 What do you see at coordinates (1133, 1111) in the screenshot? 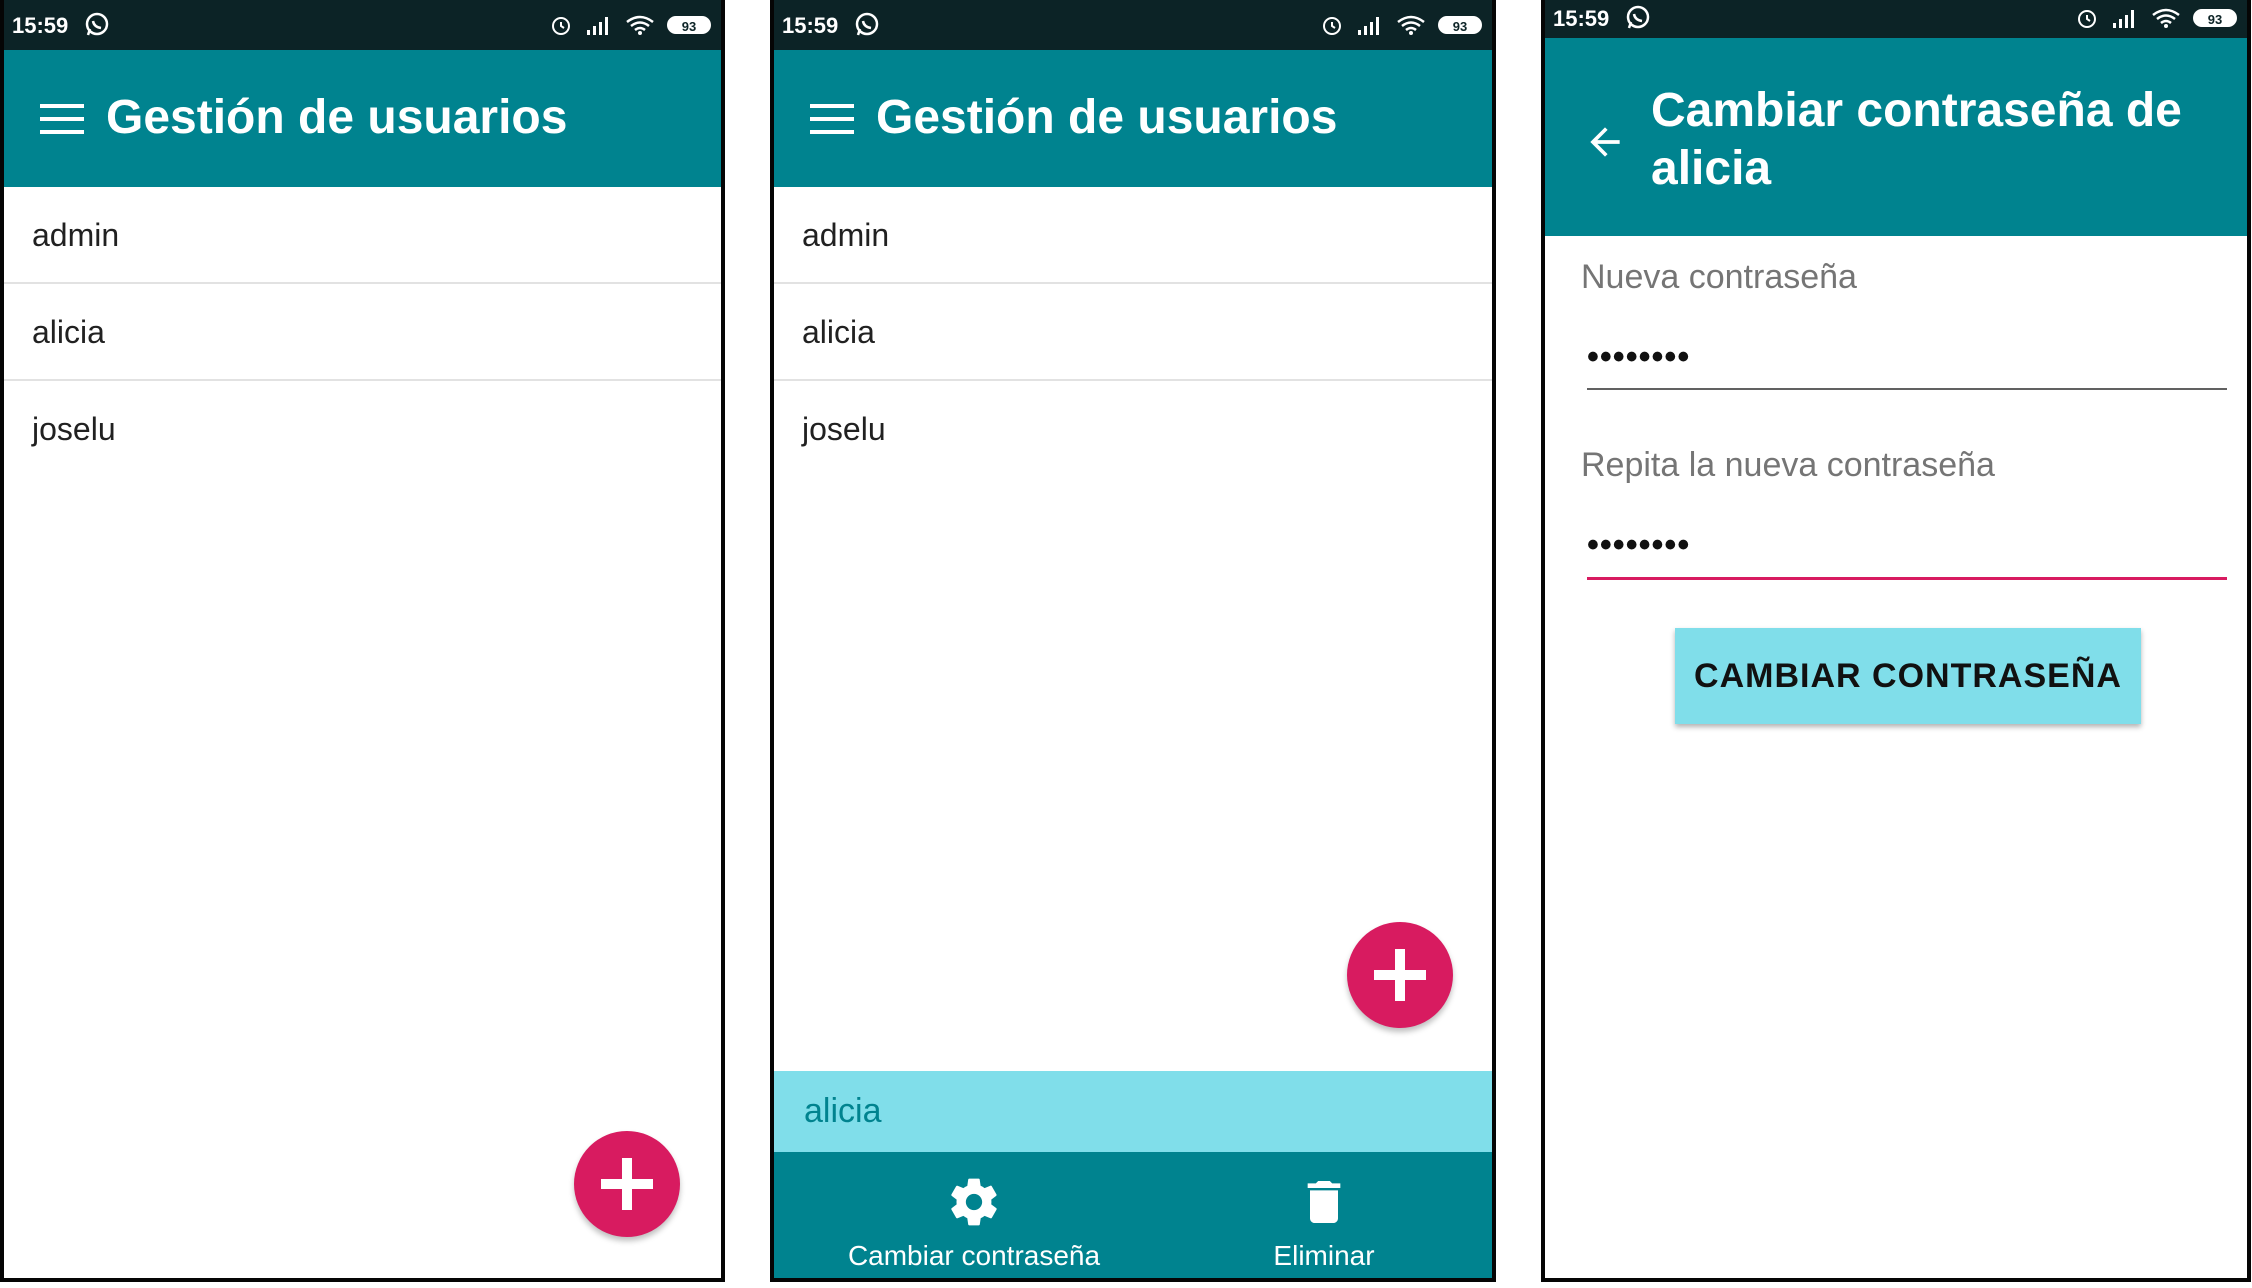
I see `selected-user-bar: alicia` at bounding box center [1133, 1111].